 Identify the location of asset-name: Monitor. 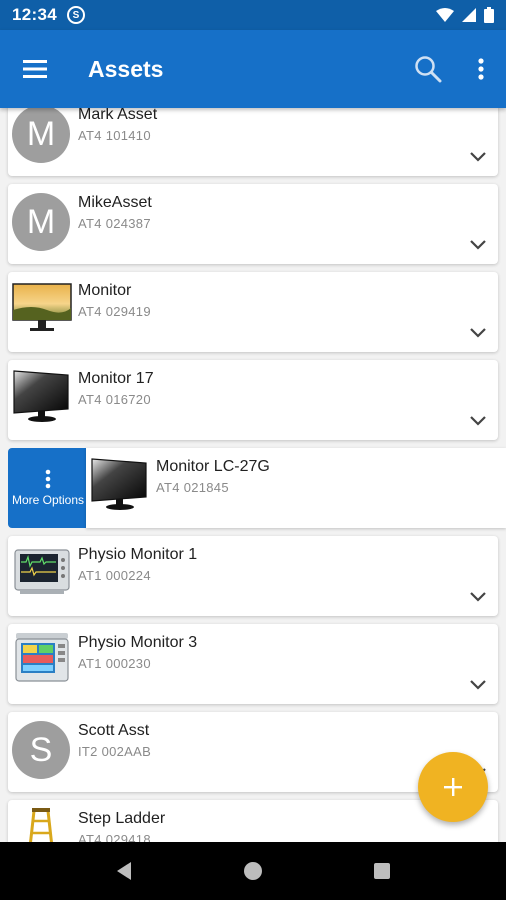
(105, 290).